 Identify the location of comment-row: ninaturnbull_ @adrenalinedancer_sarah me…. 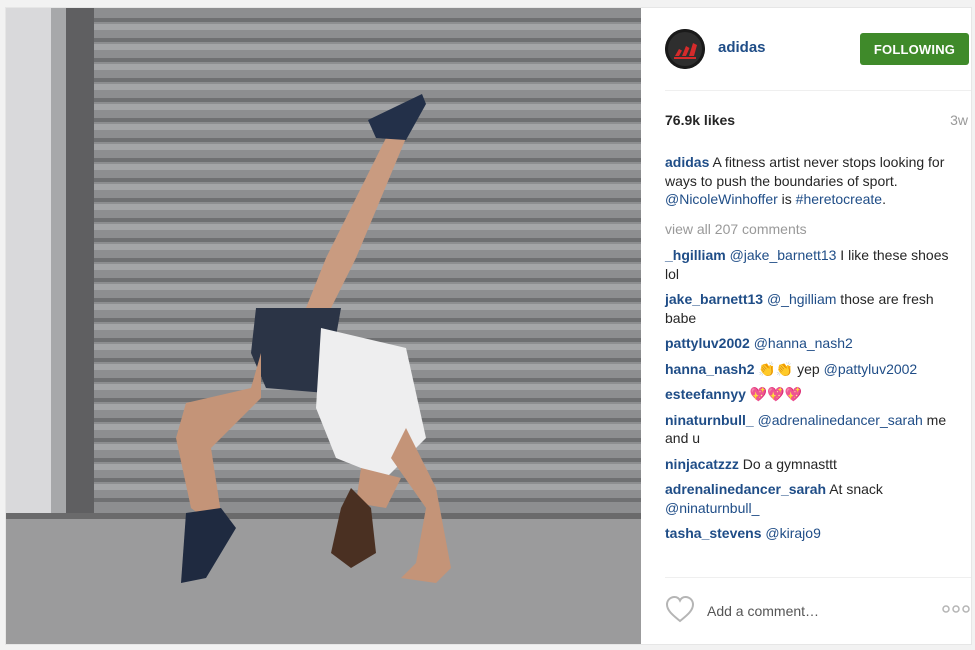
(815, 429).